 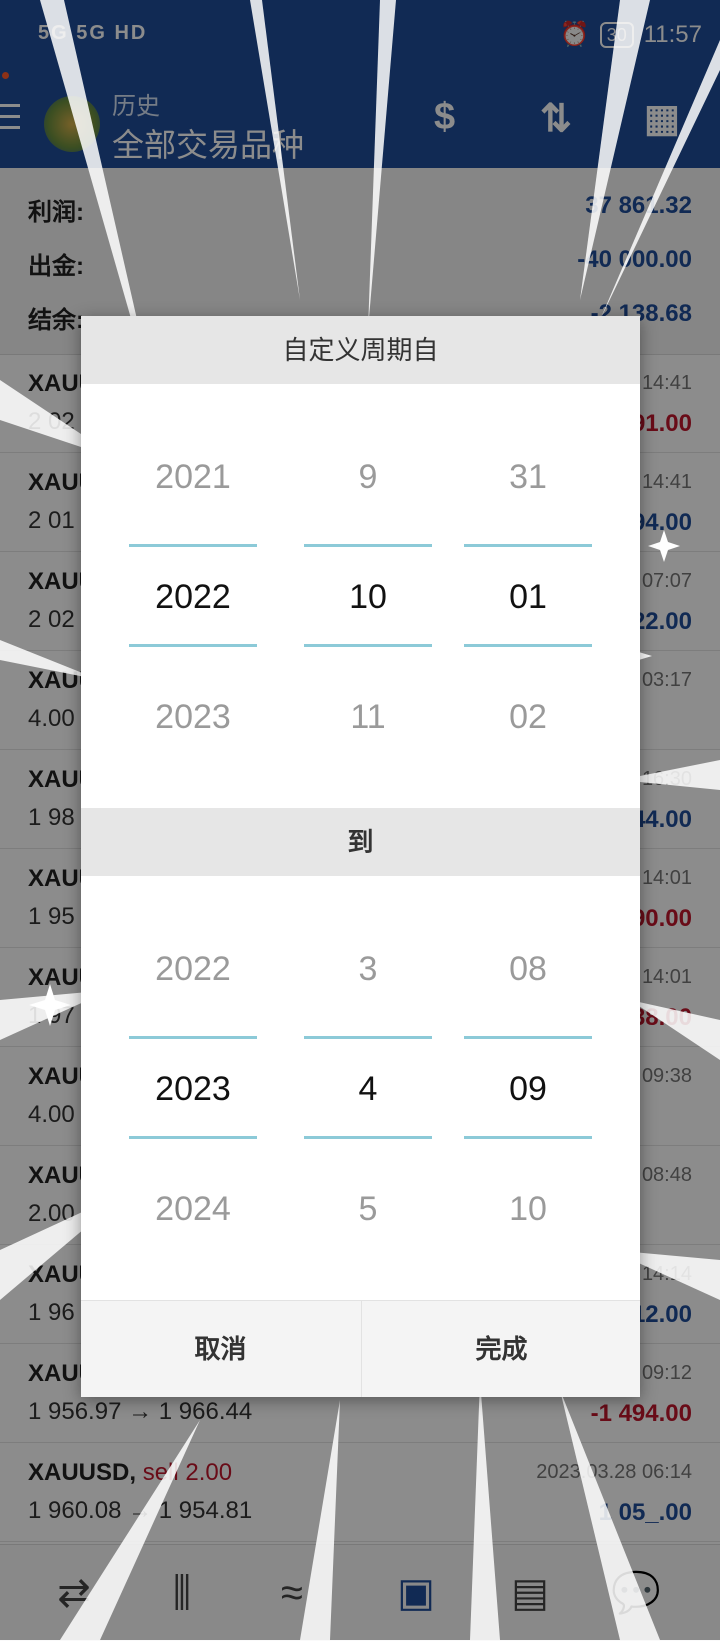 What do you see at coordinates (368, 969) in the screenshot?
I see `to-month-prev: 3` at bounding box center [368, 969].